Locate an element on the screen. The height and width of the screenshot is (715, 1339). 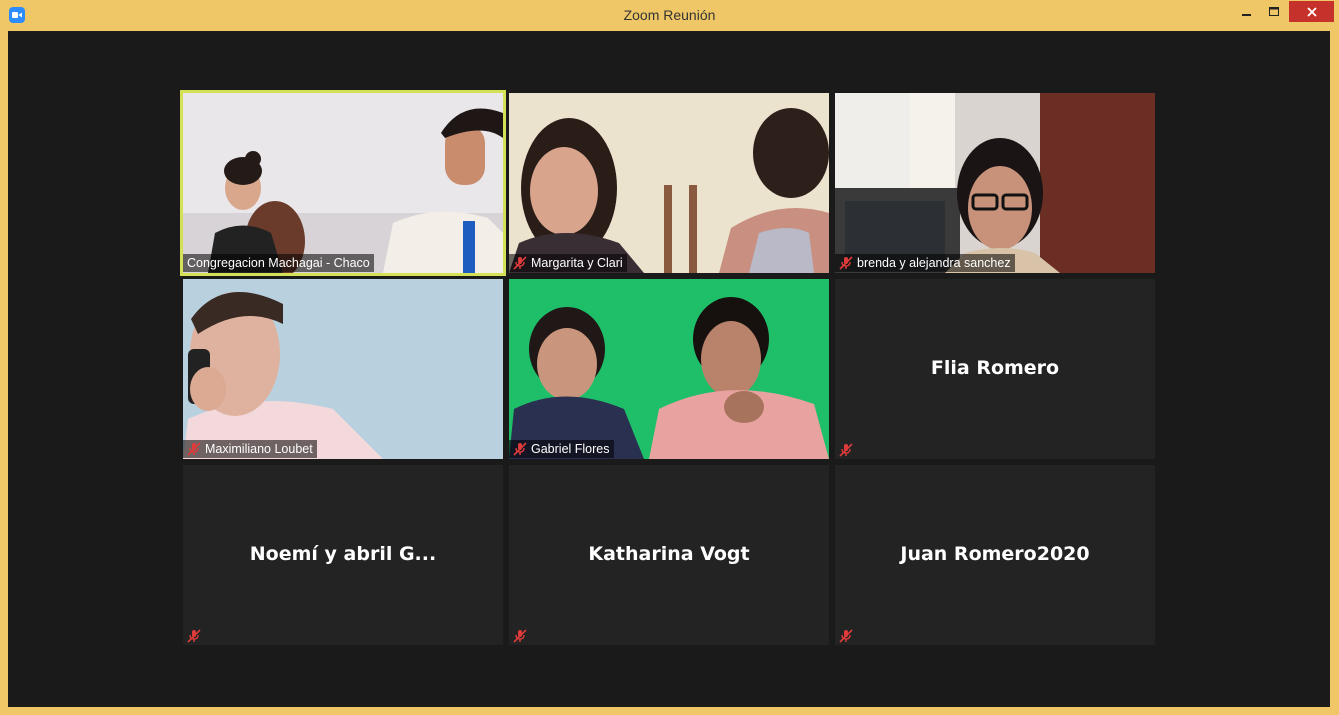
participant-tile: Gabriel Flores is located at coordinates (669, 369).